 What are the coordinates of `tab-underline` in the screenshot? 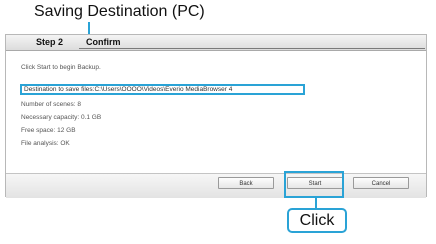 It's located at (252, 48).